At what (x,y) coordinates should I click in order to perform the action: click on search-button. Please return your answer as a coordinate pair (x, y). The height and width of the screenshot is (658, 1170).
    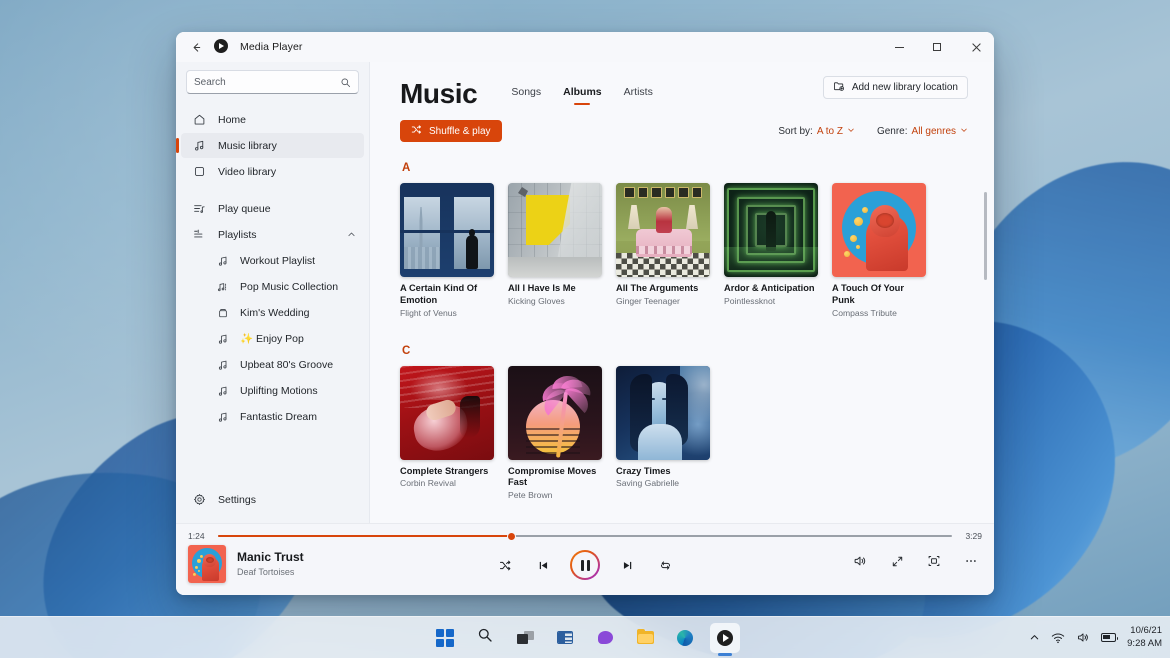
    Looking at the image, I should click on (485, 638).